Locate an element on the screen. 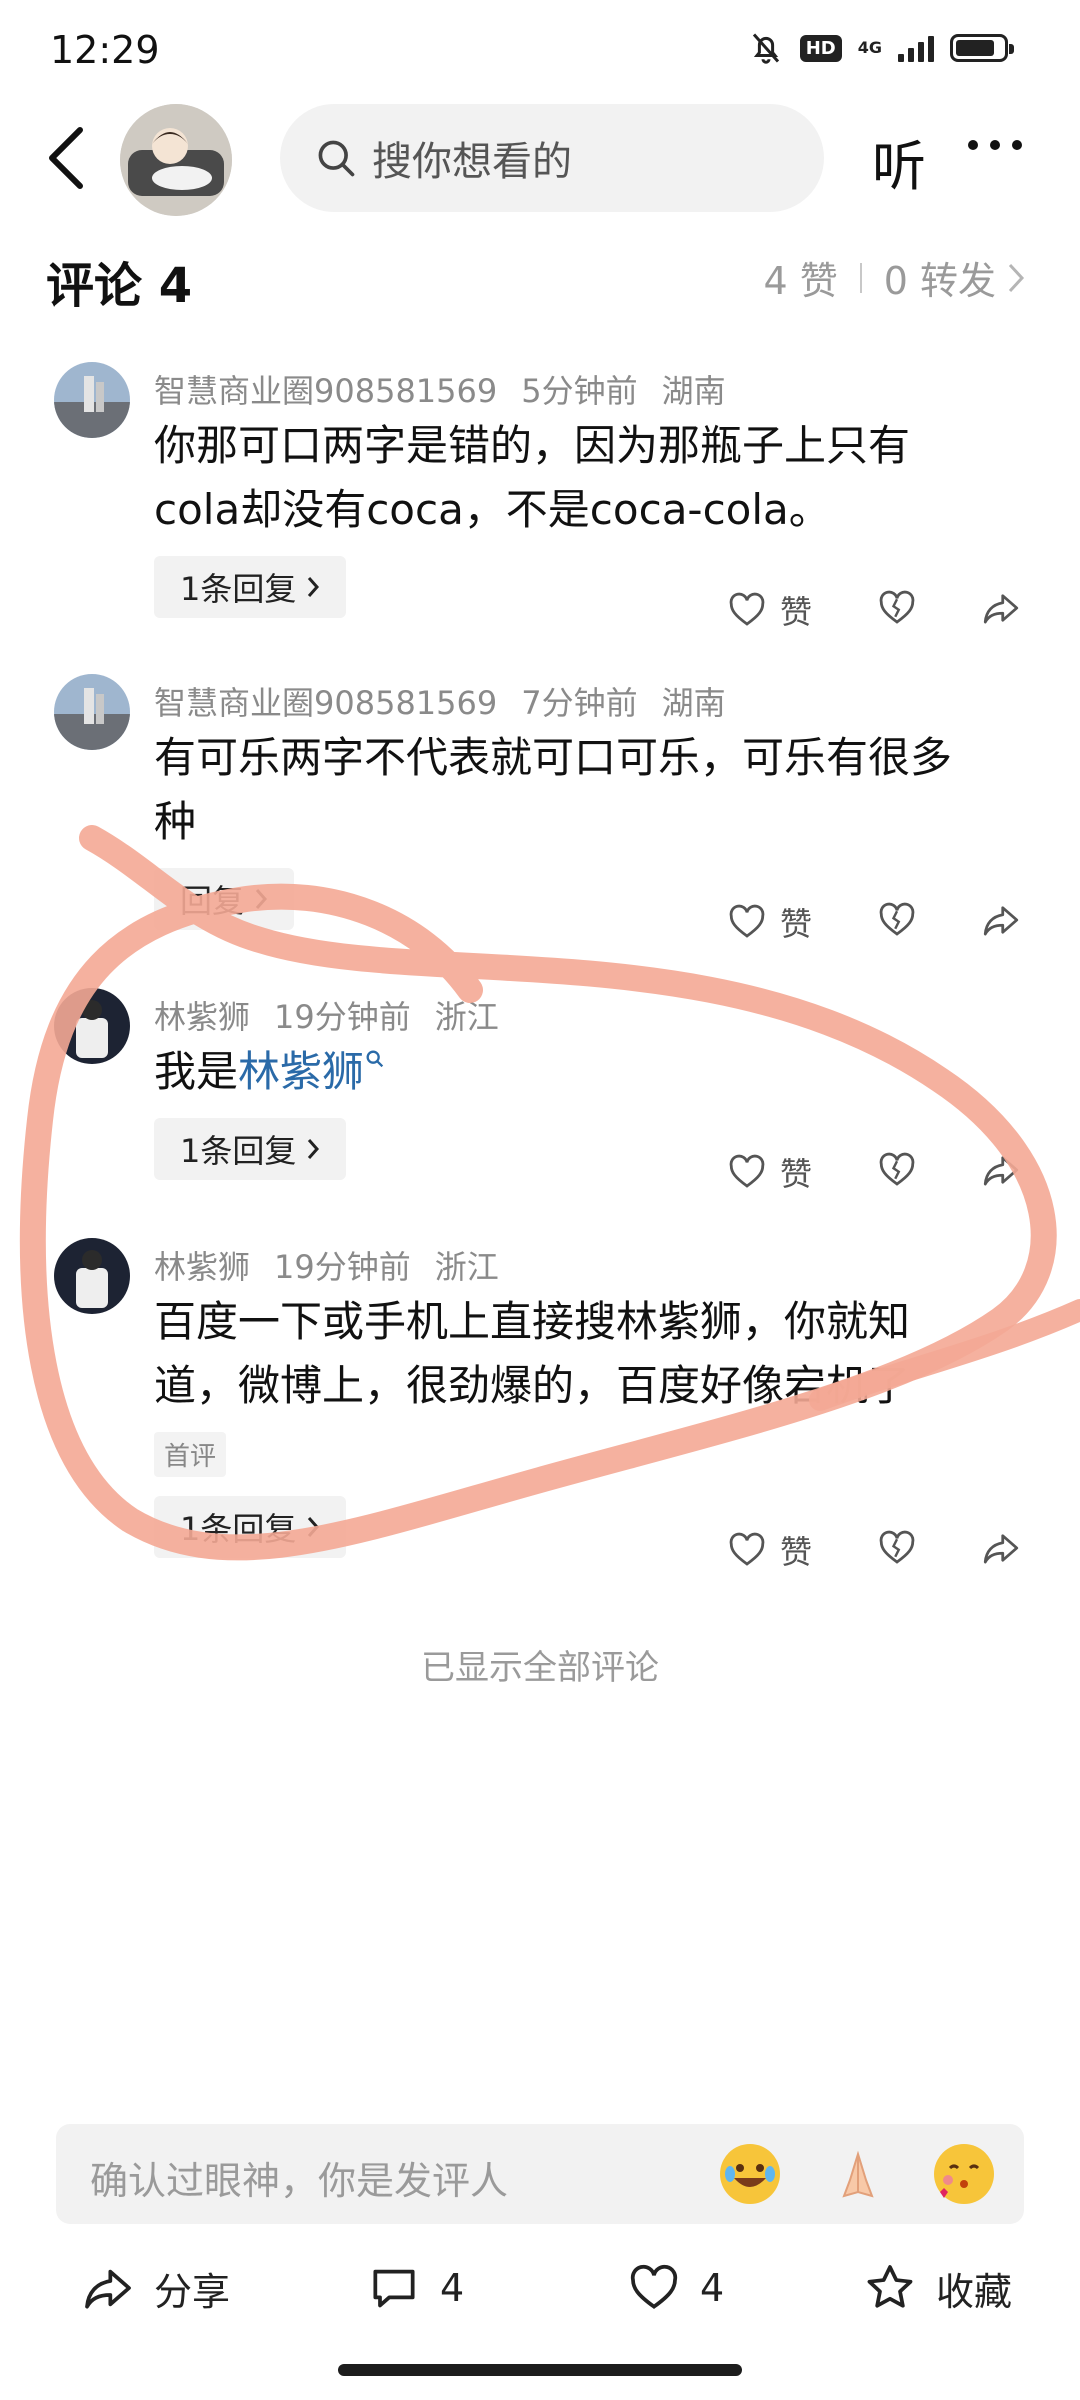 This screenshot has width=1080, height=2400. share-button: 分享 is located at coordinates (155, 2288).